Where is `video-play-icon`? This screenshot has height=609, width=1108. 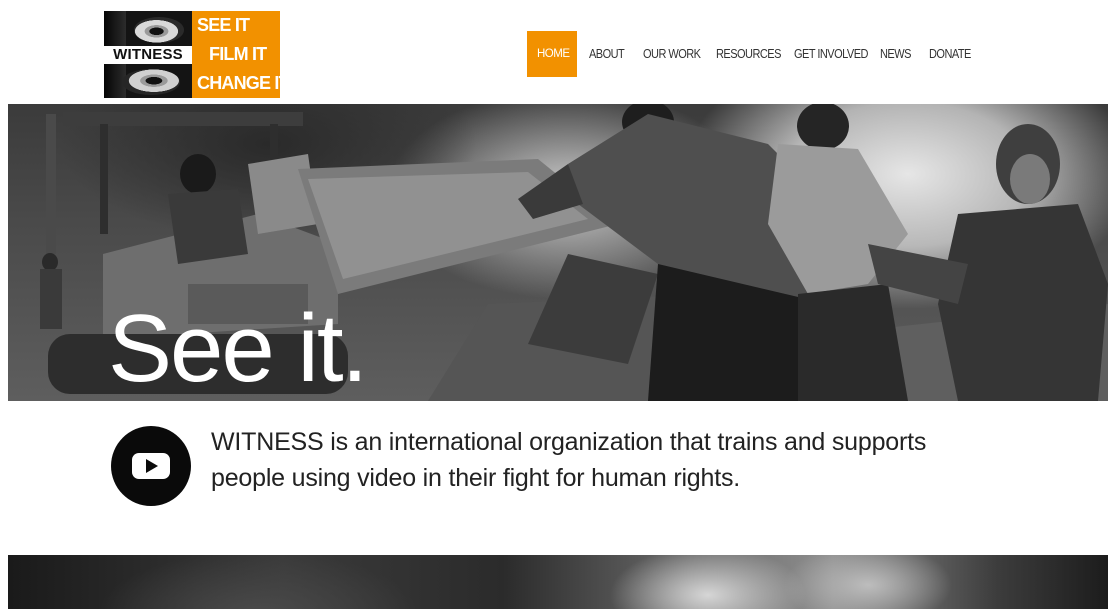
video-play-icon is located at coordinates (151, 466).